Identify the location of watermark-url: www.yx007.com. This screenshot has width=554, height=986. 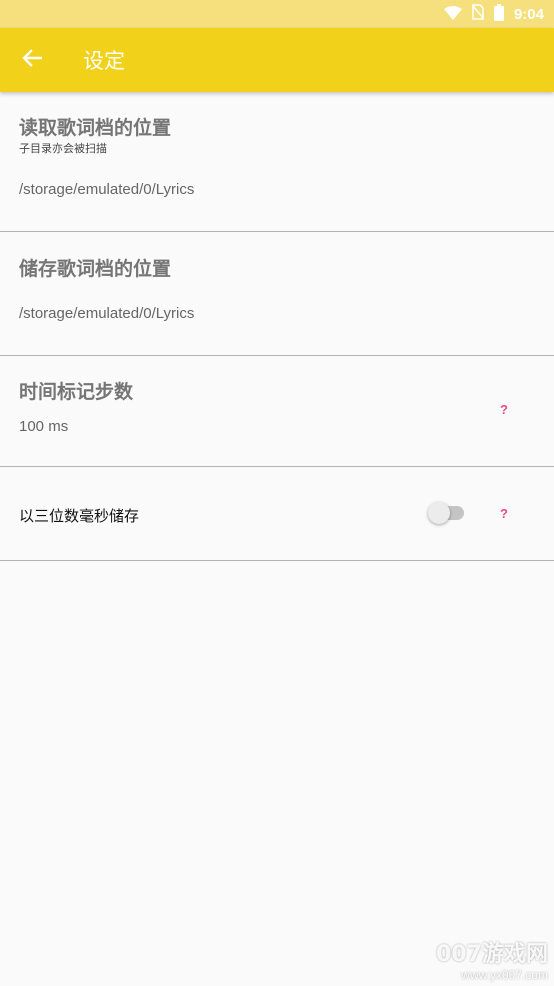
(504, 975).